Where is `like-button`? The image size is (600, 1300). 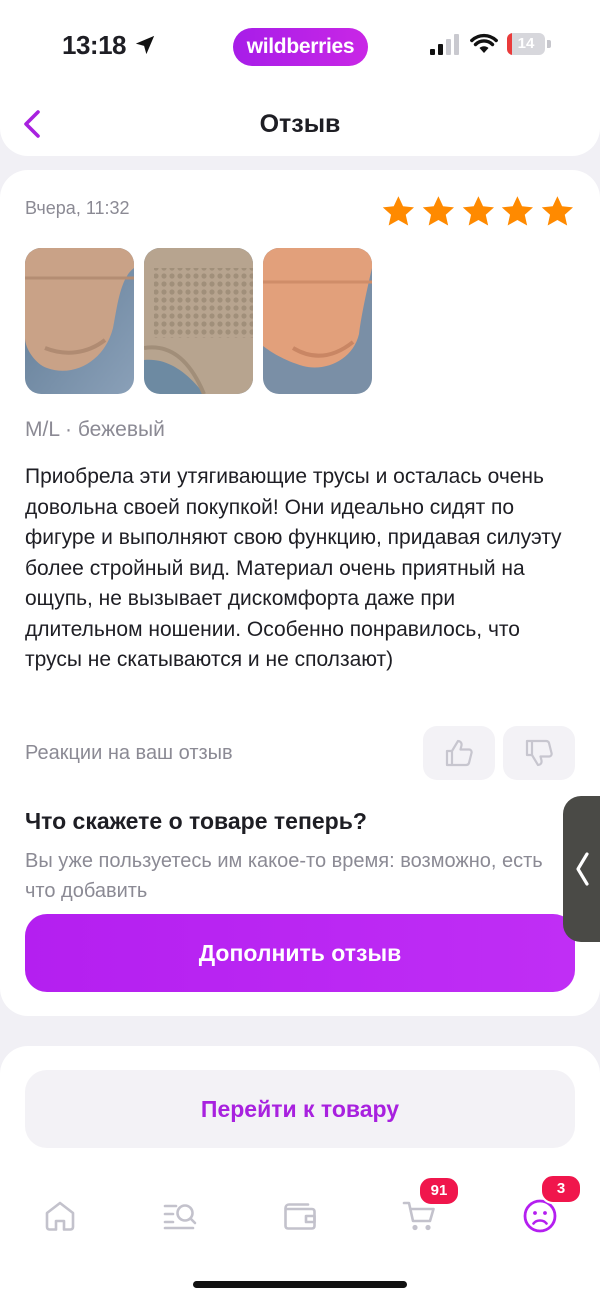 like-button is located at coordinates (459, 753).